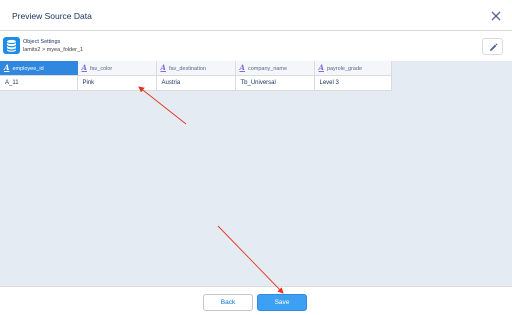  What do you see at coordinates (39, 83) in the screenshot?
I see `table-cell: A_11` at bounding box center [39, 83].